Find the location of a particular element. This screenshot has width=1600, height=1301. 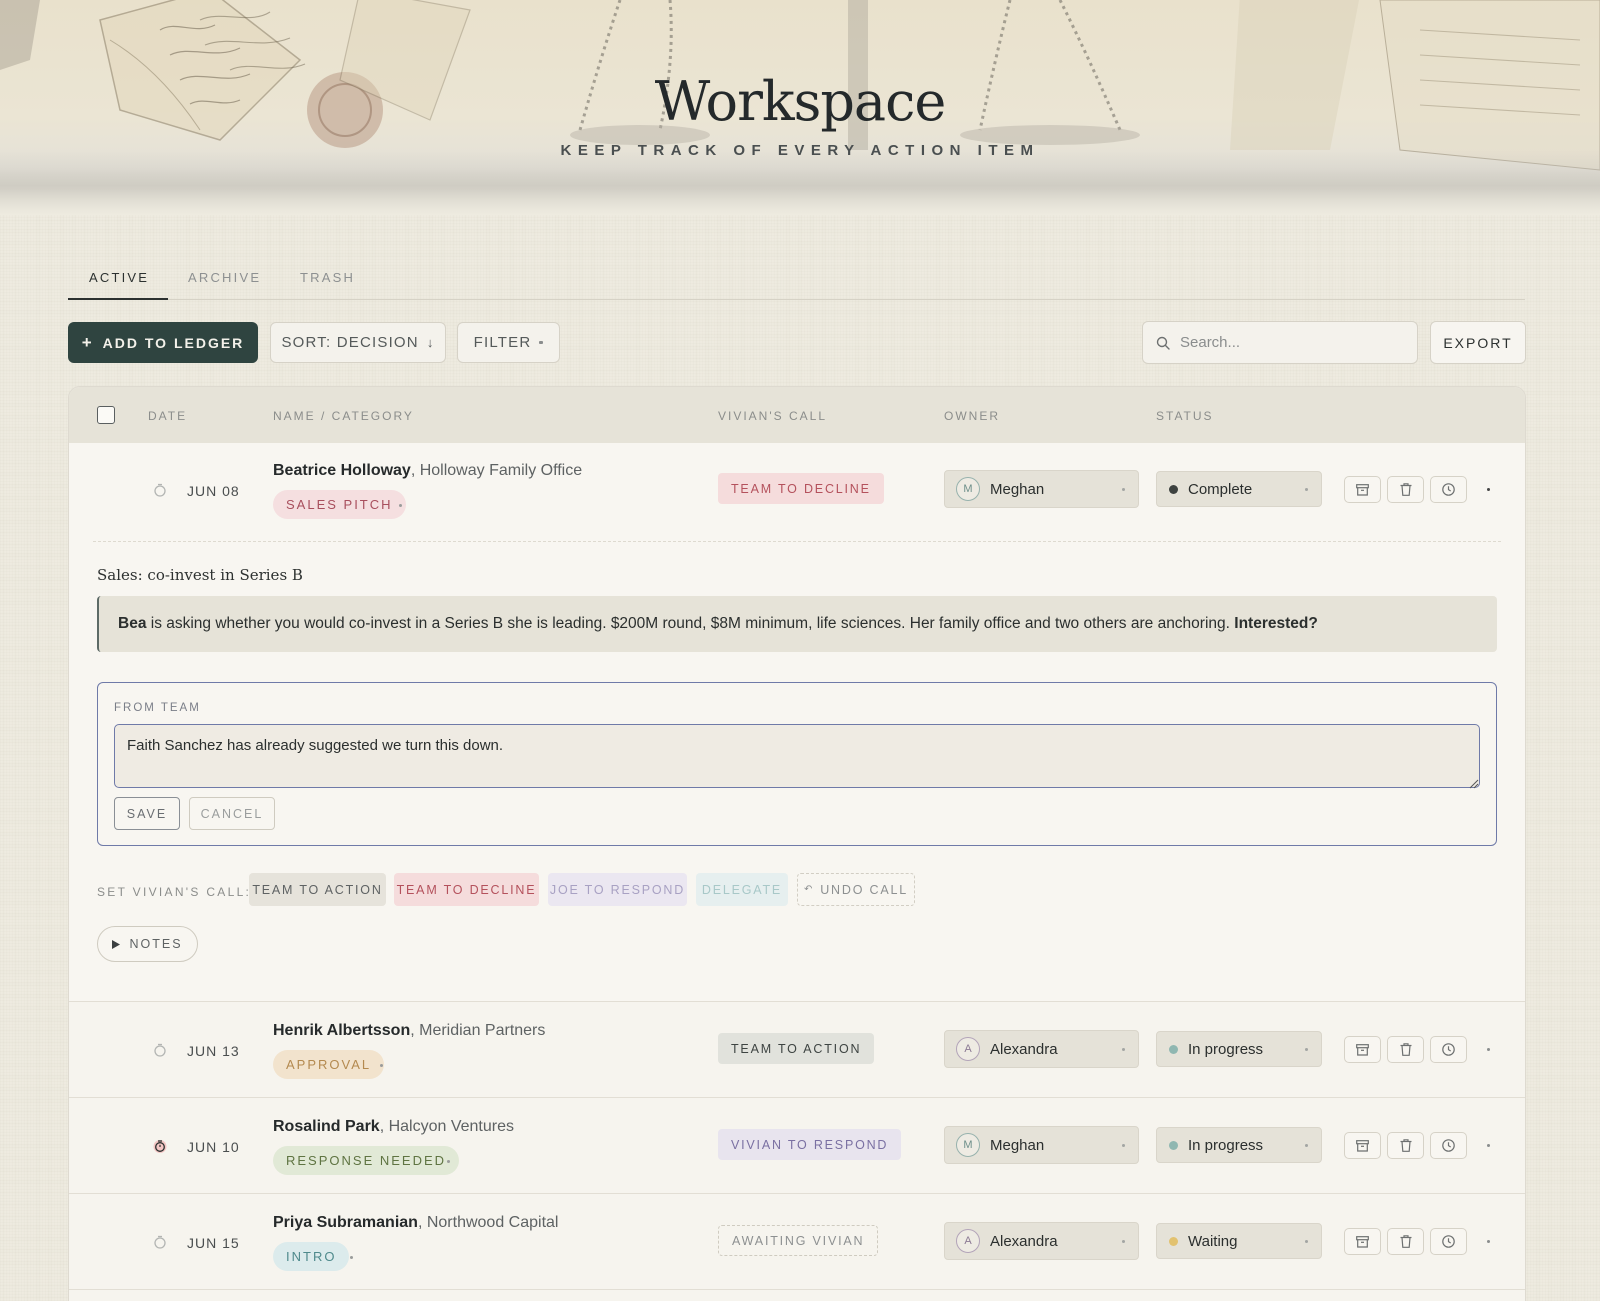

search-input is located at coordinates (1290, 342).